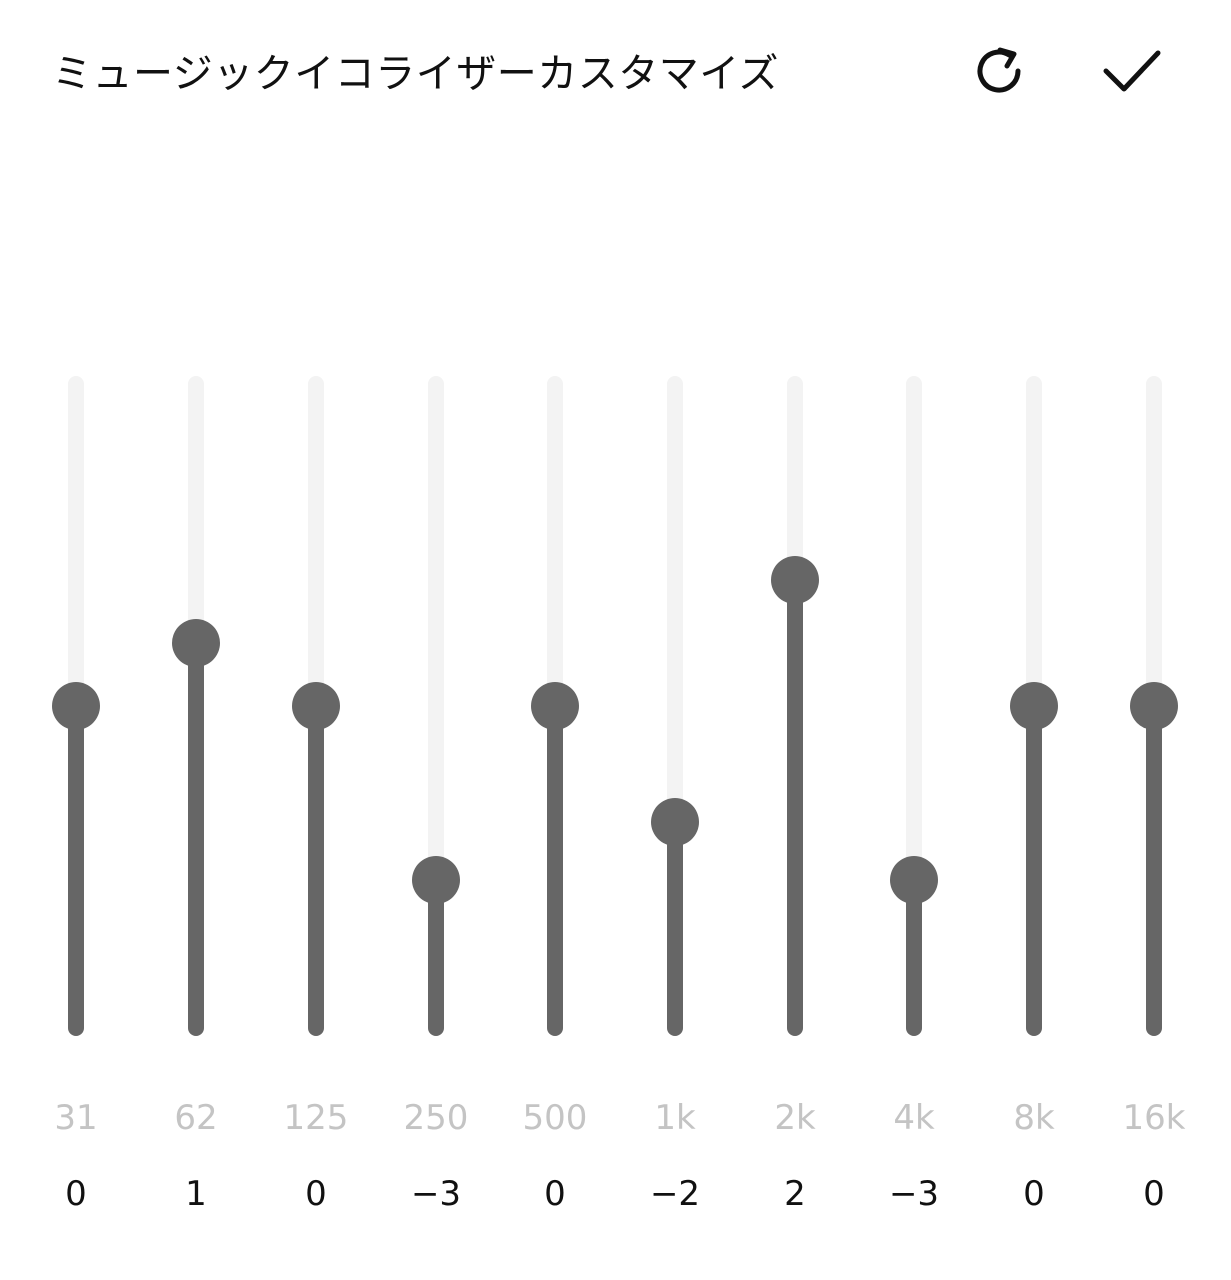 The image size is (1231, 1280). Describe the element at coordinates (316, 640) in the screenshot. I see `band-125: 125 0` at that location.